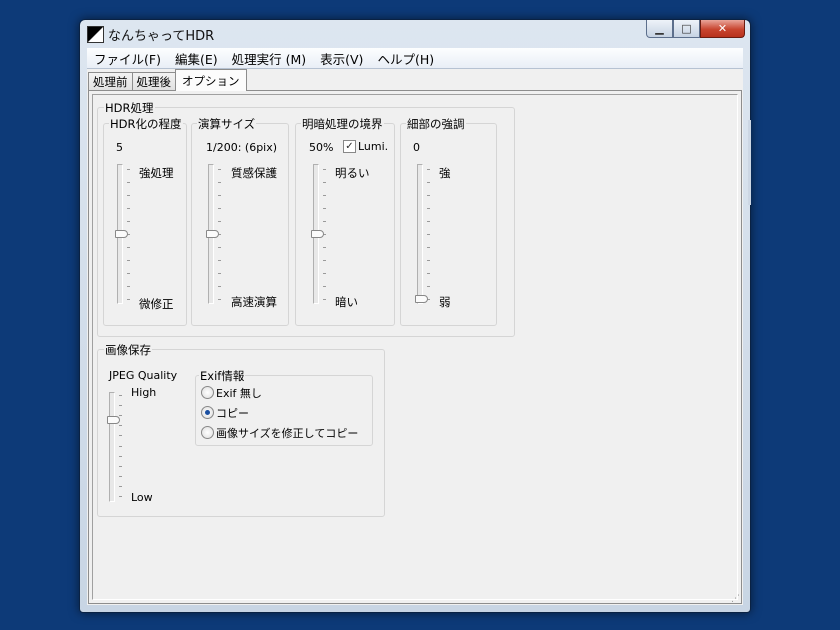 The image size is (840, 630). Describe the element at coordinates (445, 302) in the screenshot. I see `detail-bottom-label: 弱` at that location.